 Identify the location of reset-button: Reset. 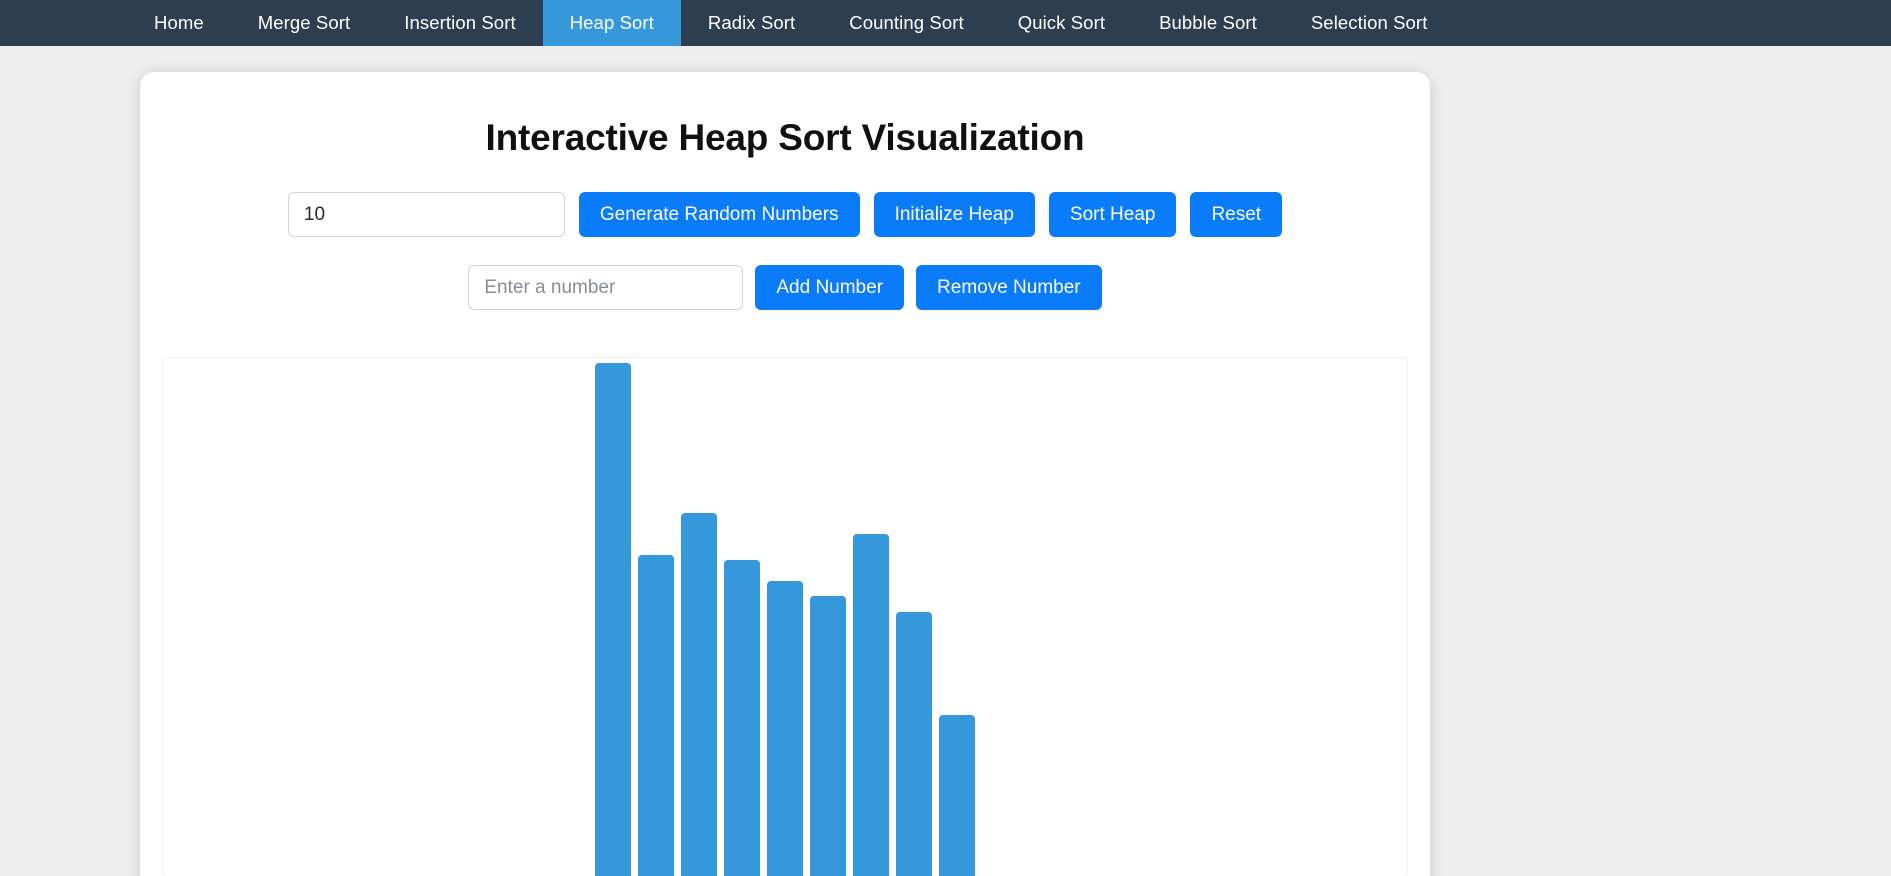
(1236, 214).